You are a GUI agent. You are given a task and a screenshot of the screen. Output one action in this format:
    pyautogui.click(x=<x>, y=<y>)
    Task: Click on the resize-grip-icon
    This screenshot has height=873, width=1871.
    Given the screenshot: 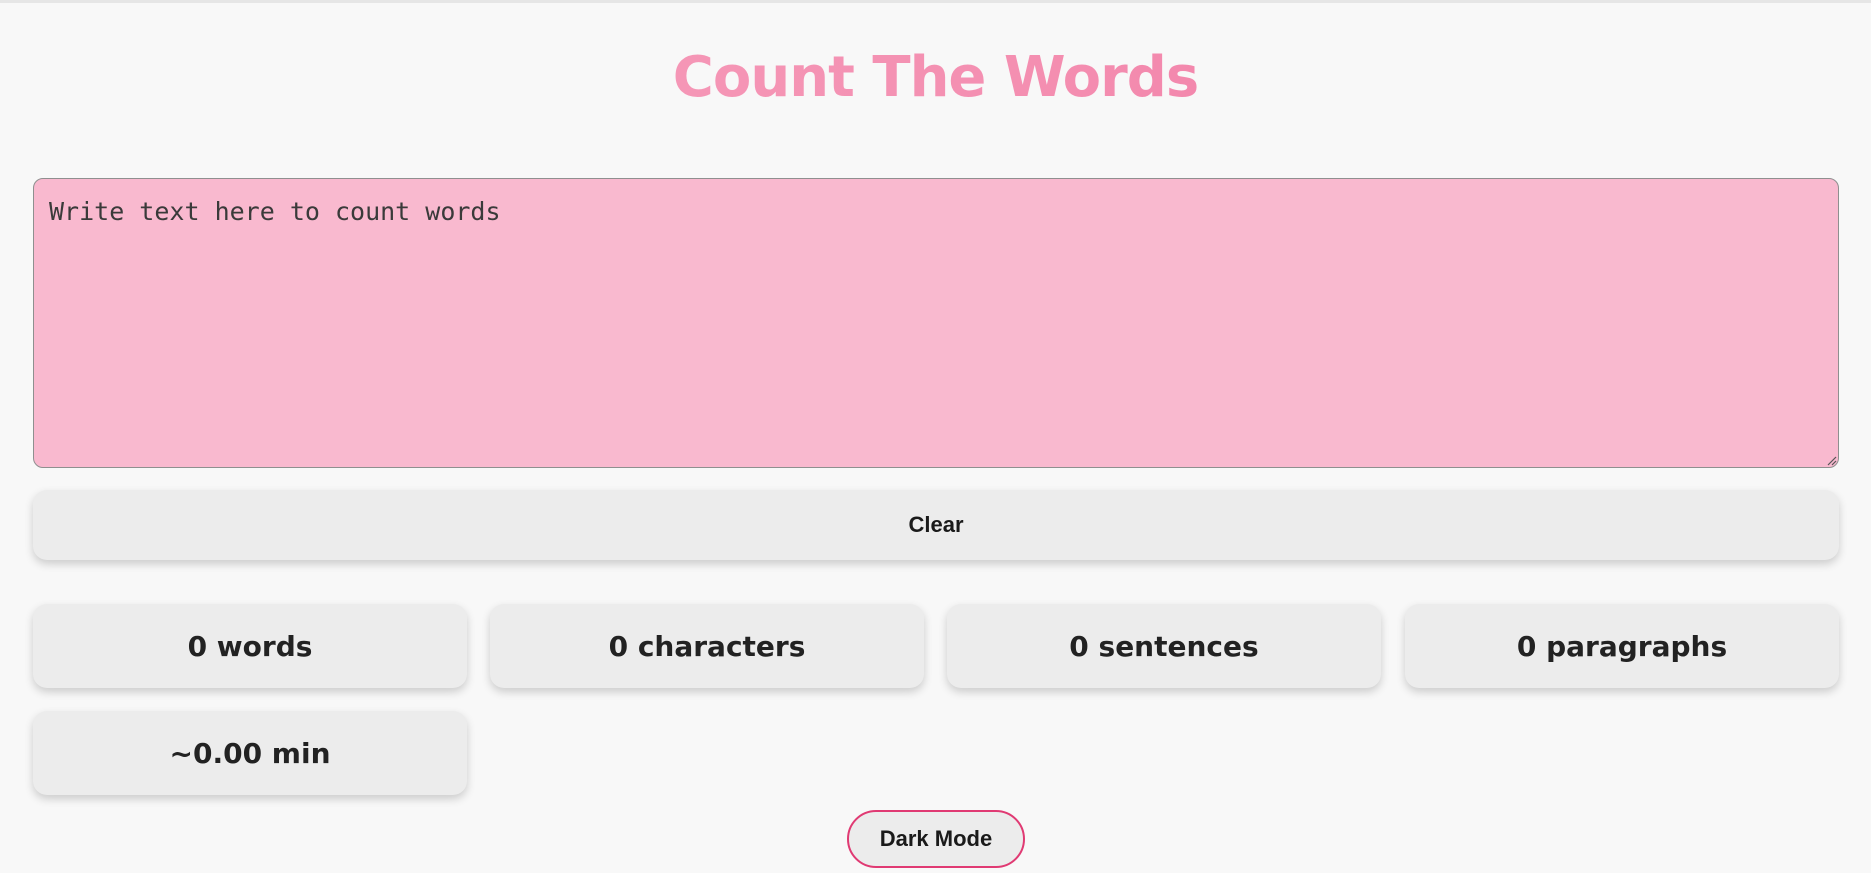 What is the action you would take?
    pyautogui.click(x=1831, y=460)
    